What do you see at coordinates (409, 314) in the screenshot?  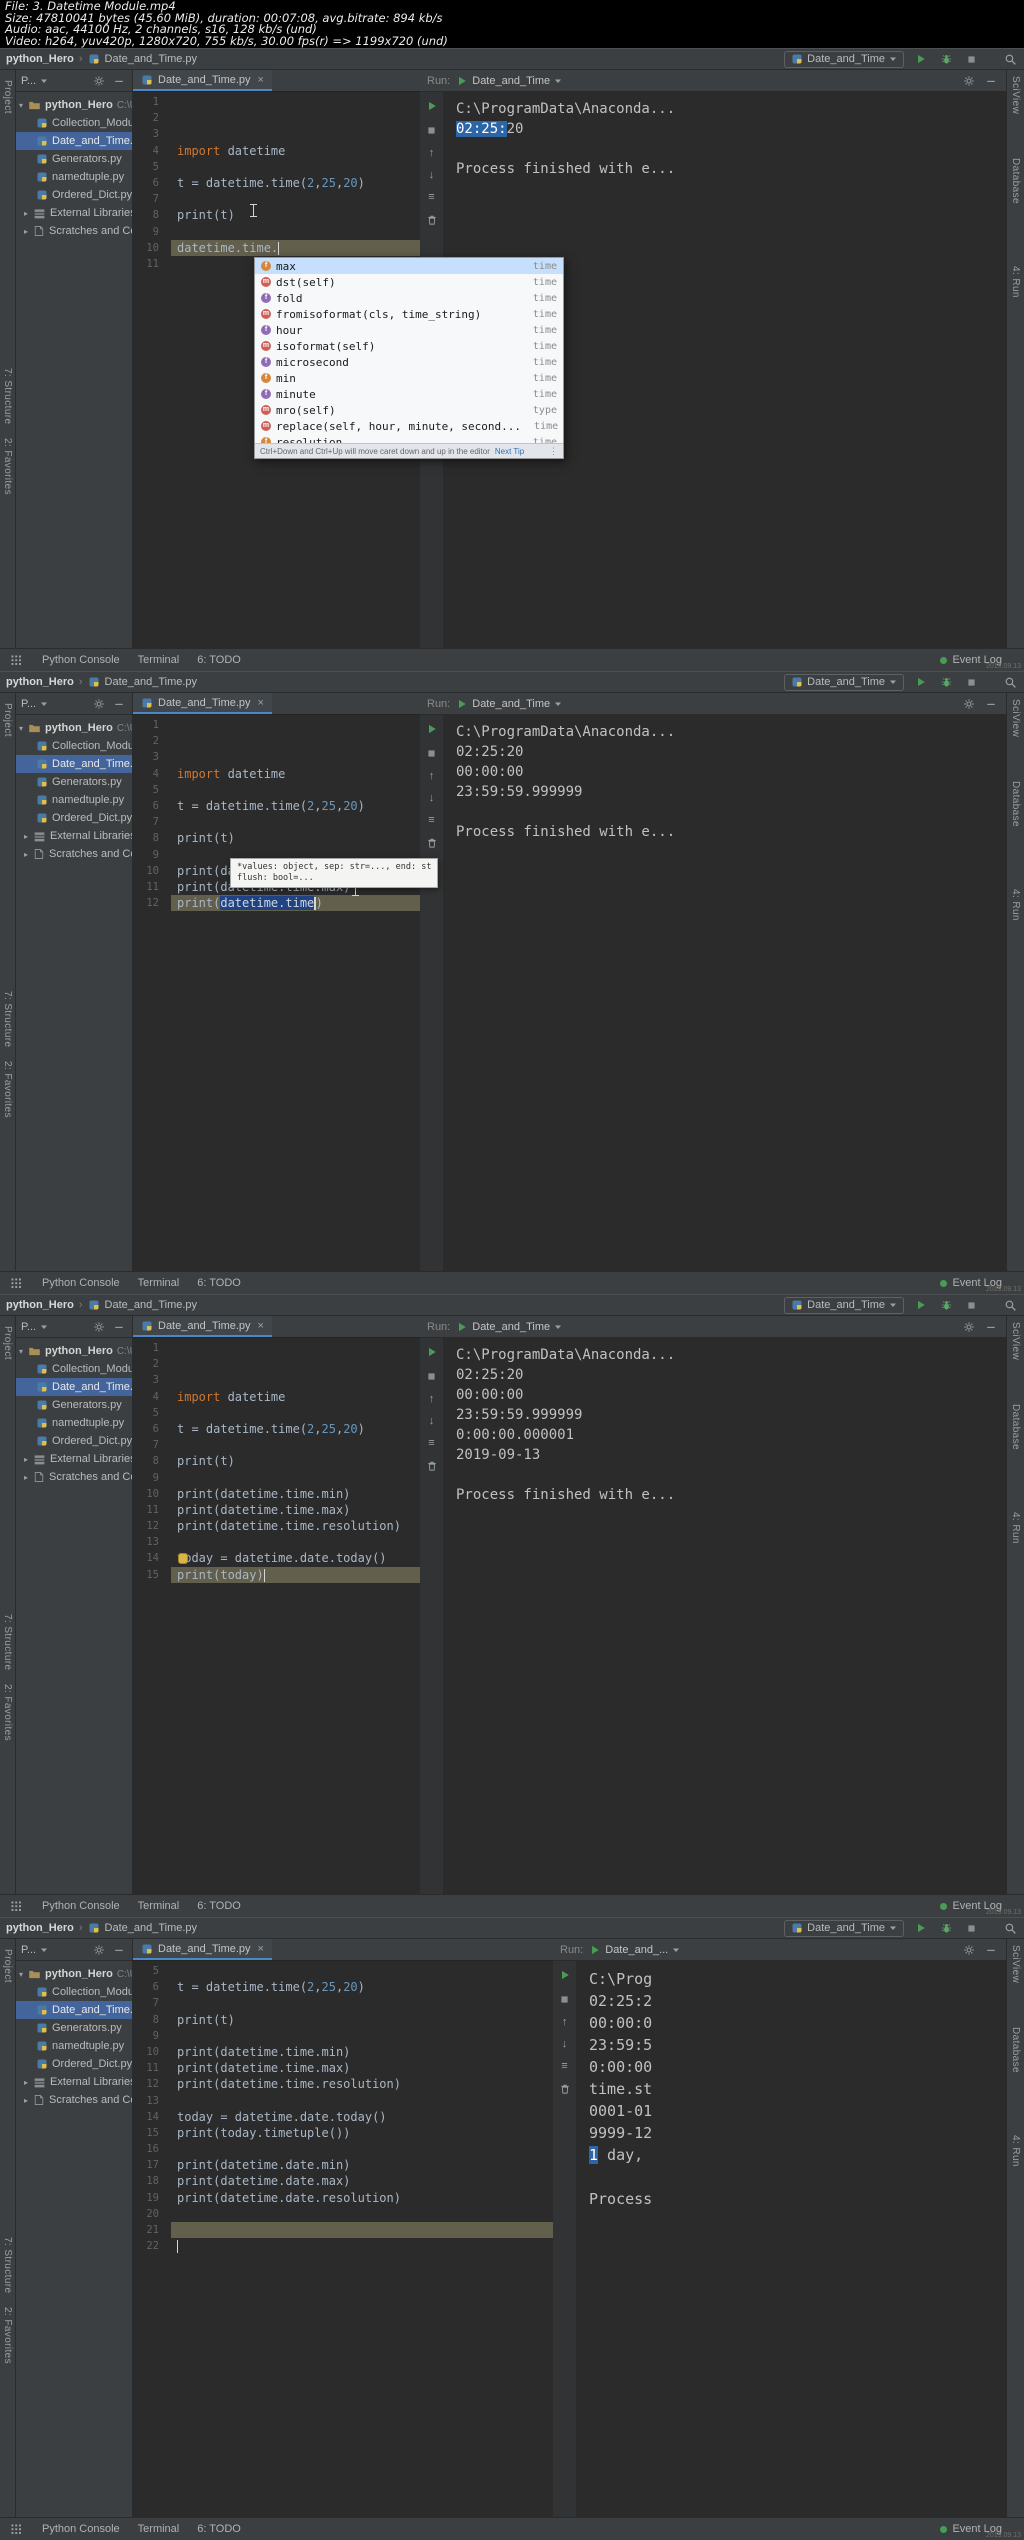 I see `completion-item: m fromisoformat(cls, time_string) time` at bounding box center [409, 314].